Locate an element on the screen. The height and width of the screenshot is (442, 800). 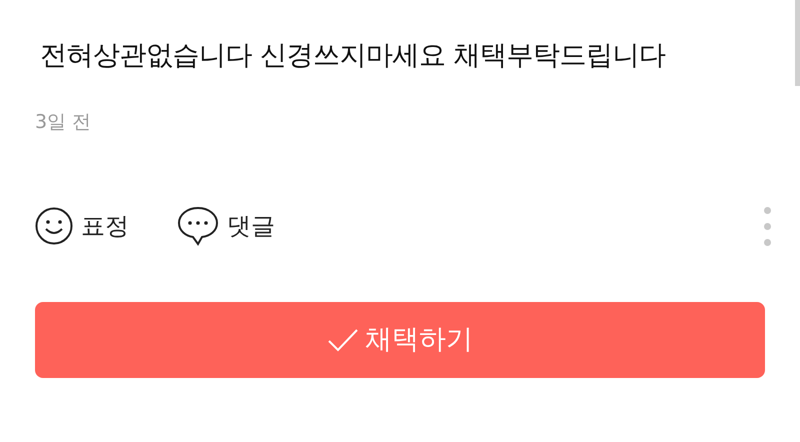
smiley-icon is located at coordinates (54, 226).